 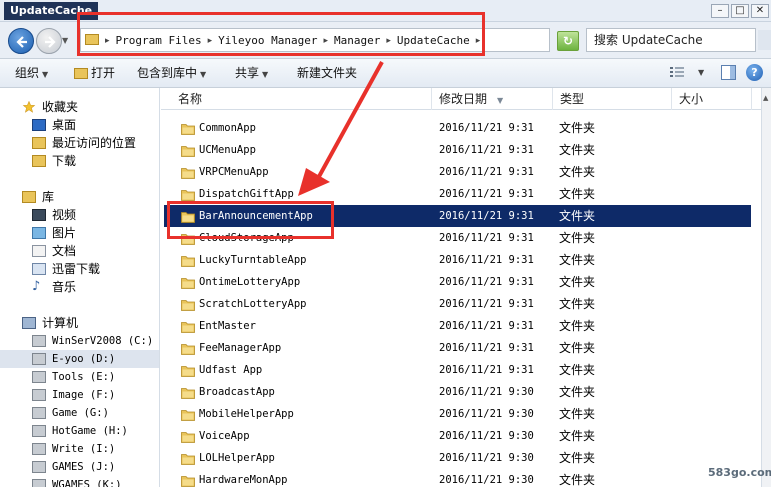 I want to click on nav-drive: Tools (E:), so click(x=79, y=377).